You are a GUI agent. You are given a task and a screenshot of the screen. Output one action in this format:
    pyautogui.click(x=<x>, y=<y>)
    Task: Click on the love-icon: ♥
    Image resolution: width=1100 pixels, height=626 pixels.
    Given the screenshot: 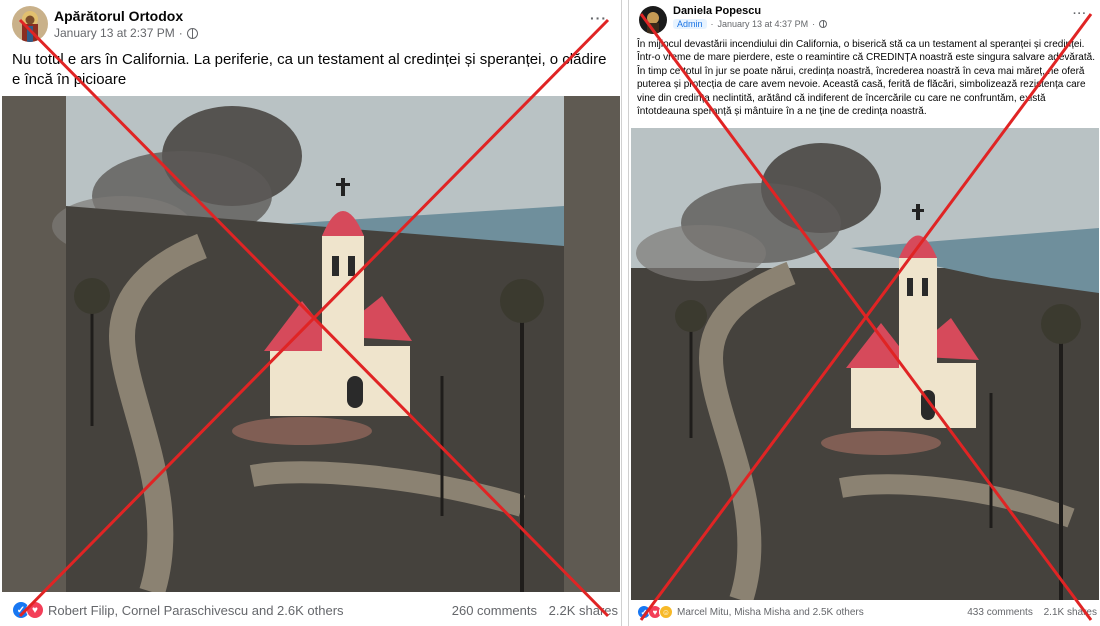 What is the action you would take?
    pyautogui.click(x=35, y=610)
    